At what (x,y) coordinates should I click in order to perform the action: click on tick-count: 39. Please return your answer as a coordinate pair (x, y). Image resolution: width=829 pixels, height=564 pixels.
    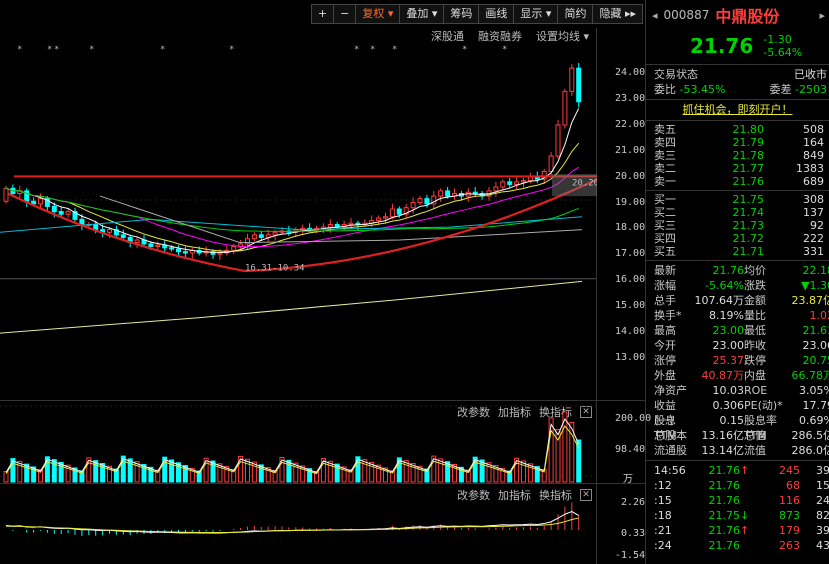
    Looking at the image, I should click on (822, 530).